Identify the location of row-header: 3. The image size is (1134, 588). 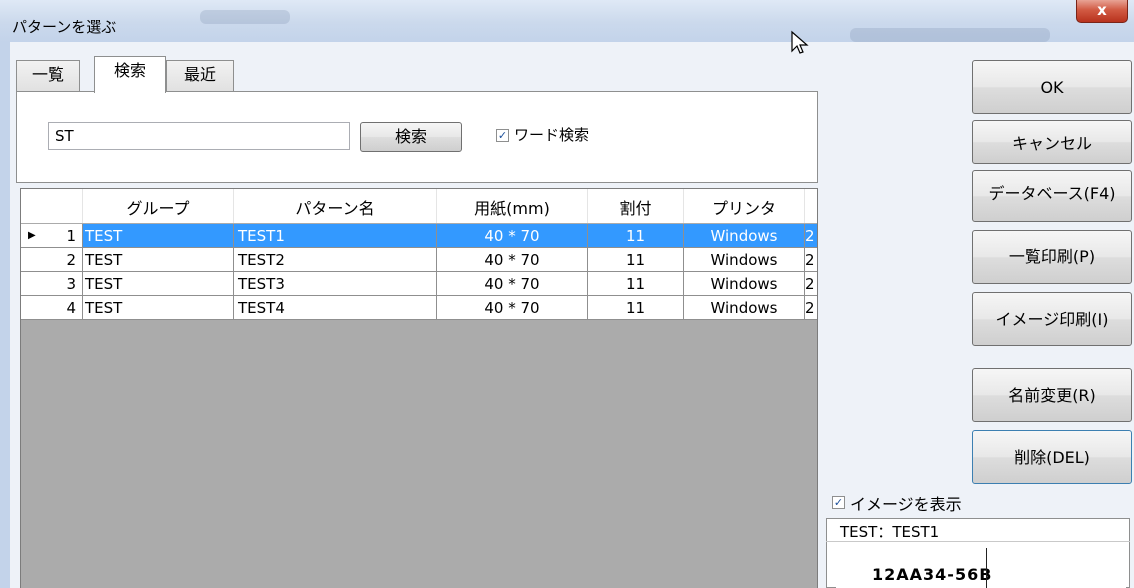
(52, 284).